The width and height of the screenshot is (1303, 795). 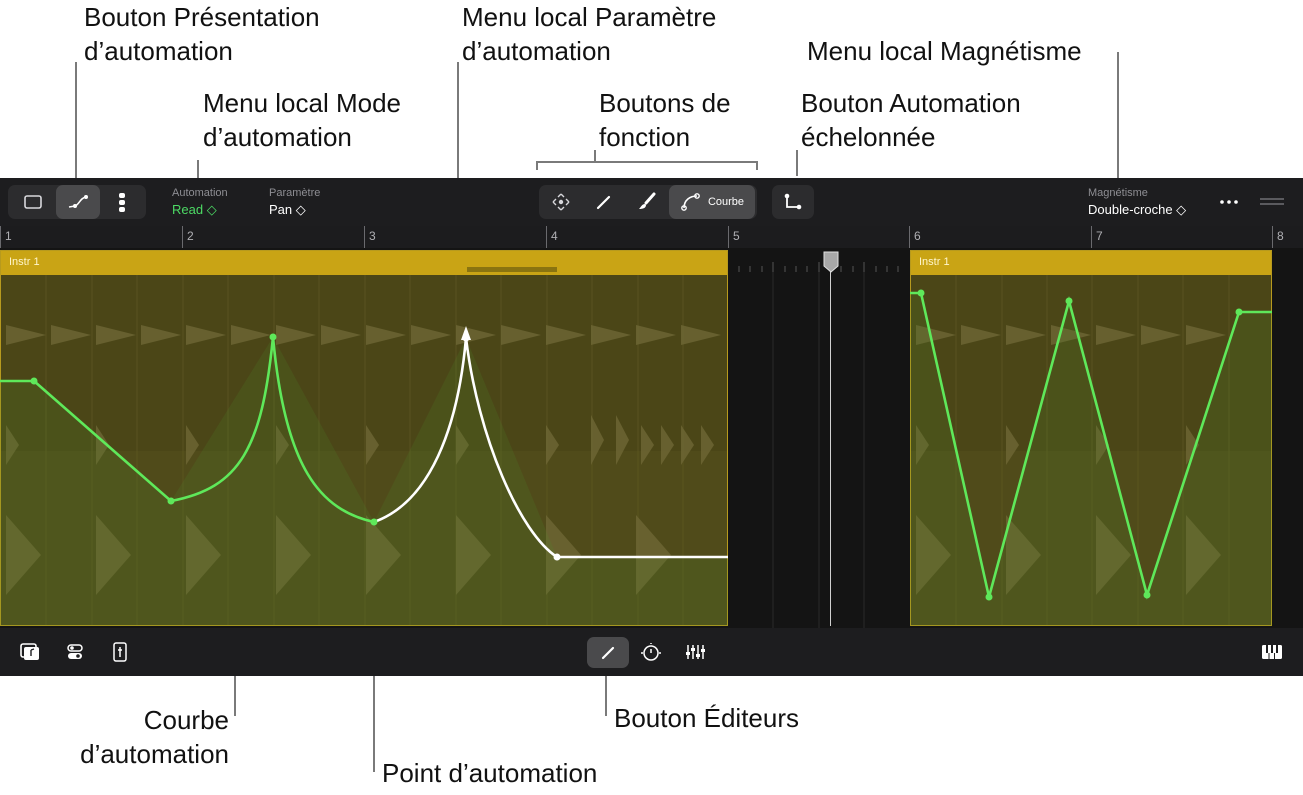 I want to click on ellipsis-icon, so click(x=1229, y=202).